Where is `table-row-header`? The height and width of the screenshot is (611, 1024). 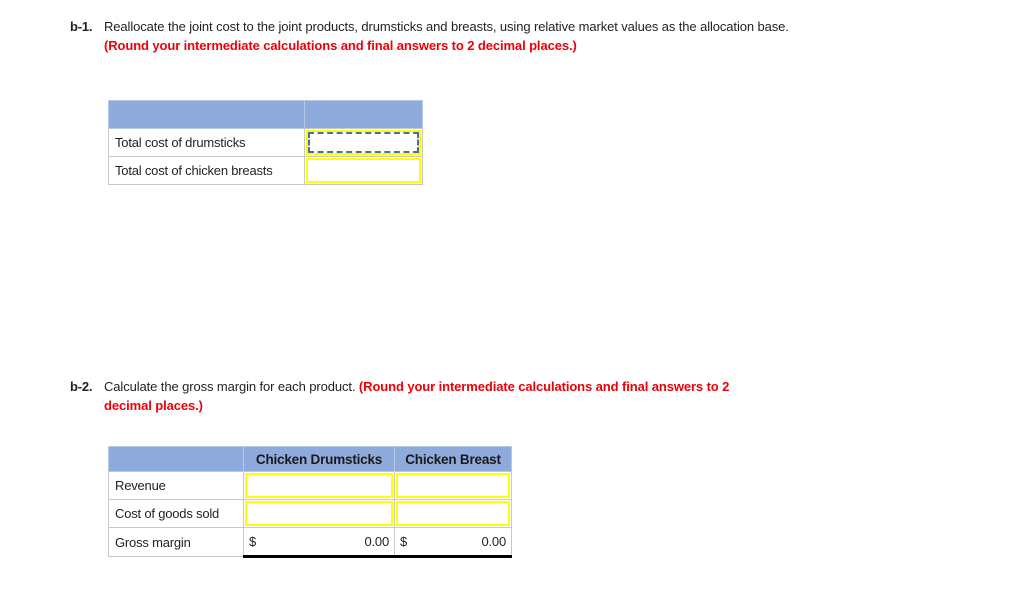 table-row-header is located at coordinates (265, 114).